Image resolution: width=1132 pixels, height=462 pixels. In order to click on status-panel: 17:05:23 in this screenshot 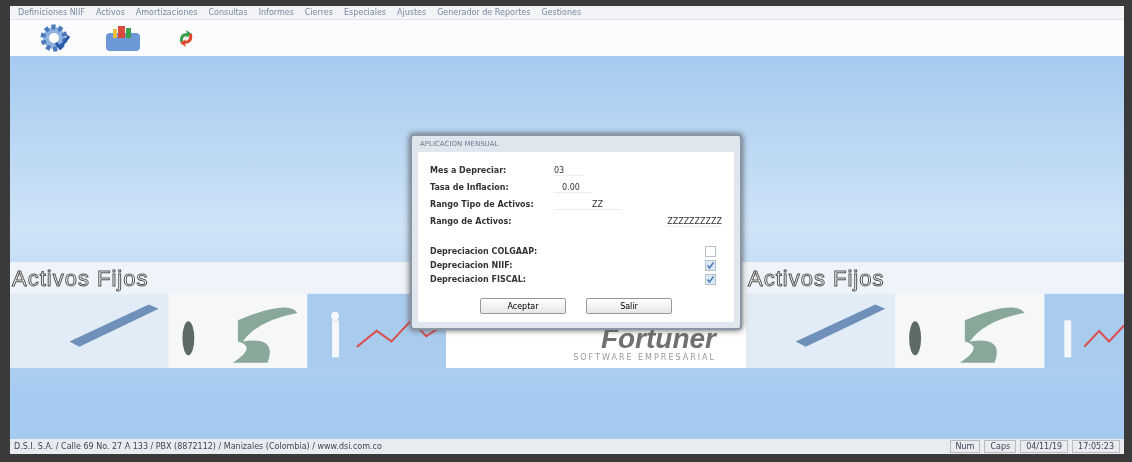, I will do `click(1096, 446)`.